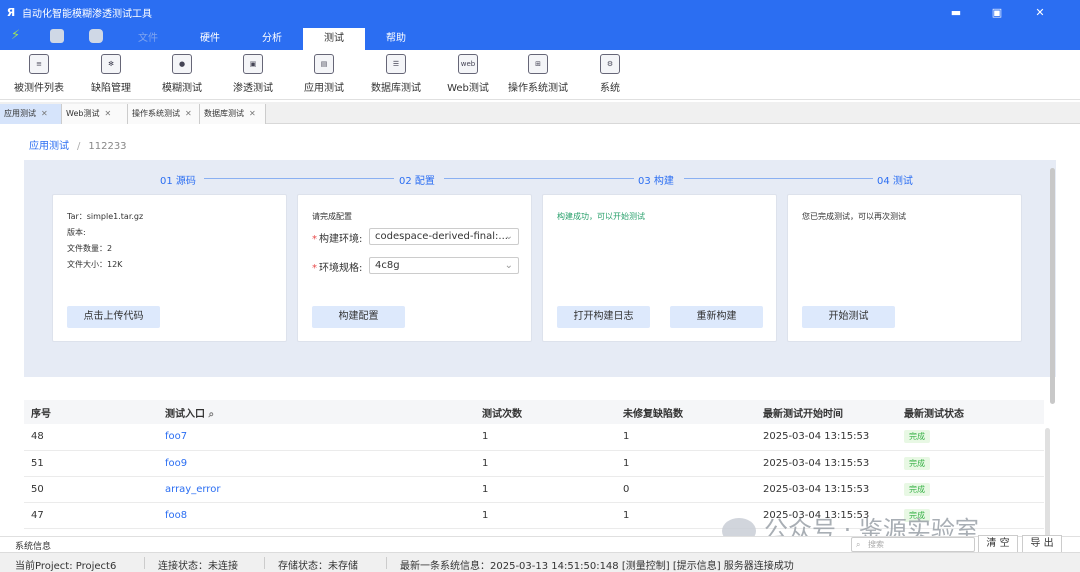  Describe the element at coordinates (18, 36) in the screenshot. I see `lightning-icon: ⚡` at that location.